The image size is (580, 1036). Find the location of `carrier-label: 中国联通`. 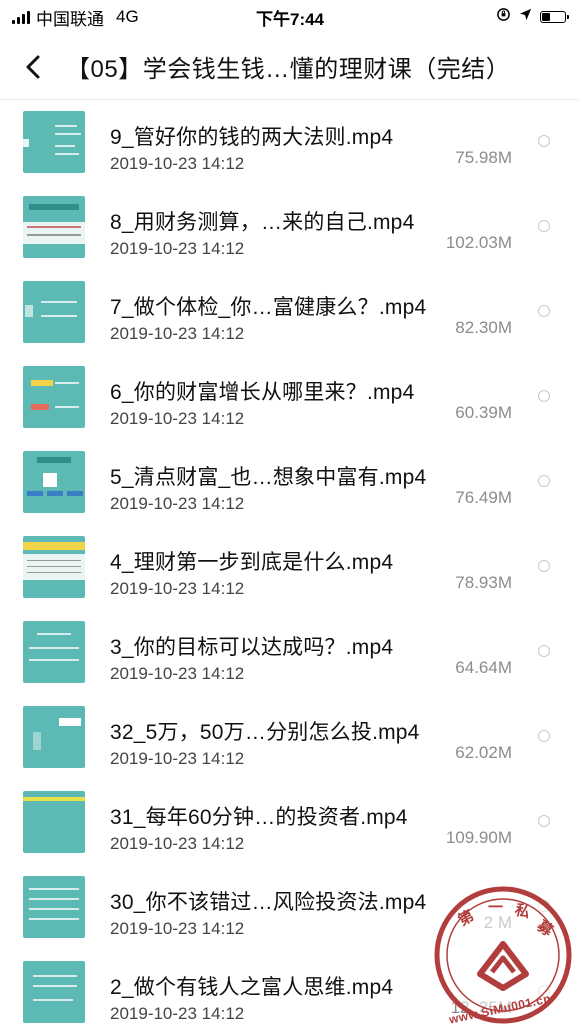

carrier-label: 中国联通 is located at coordinates (70, 19).